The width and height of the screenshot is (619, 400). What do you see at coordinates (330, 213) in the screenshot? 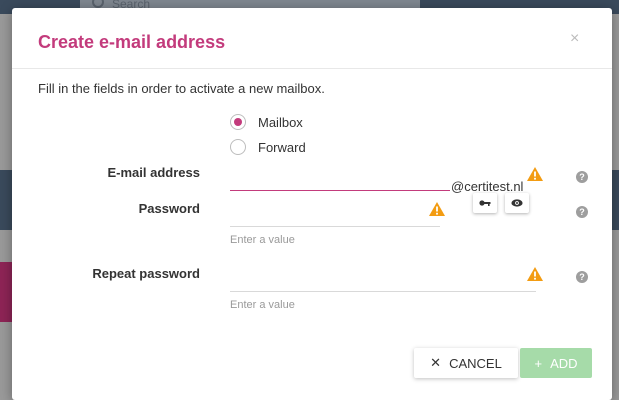
I see `password-field` at bounding box center [330, 213].